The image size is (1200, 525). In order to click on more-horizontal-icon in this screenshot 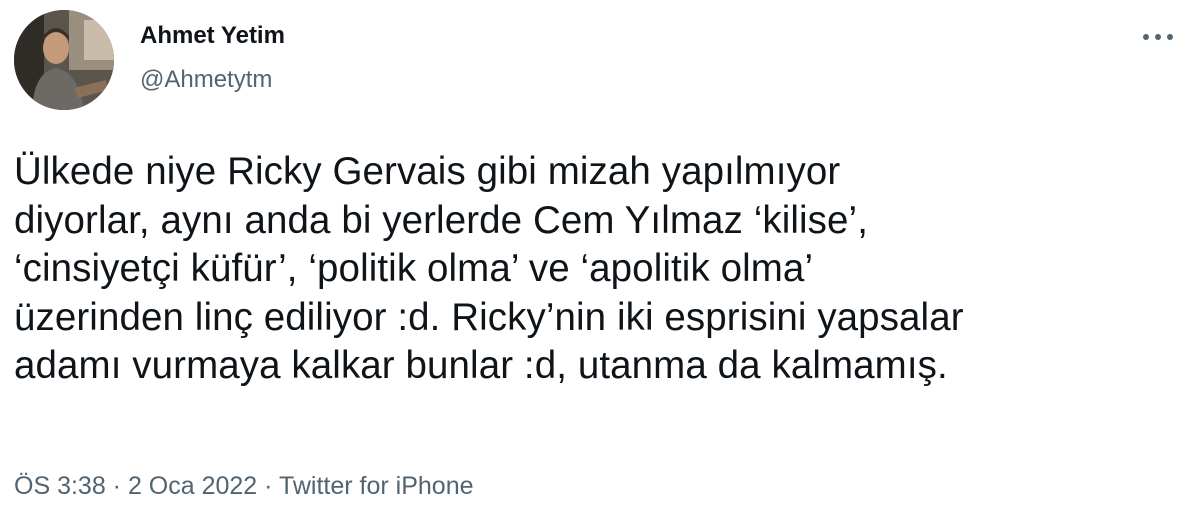, I will do `click(1158, 37)`.